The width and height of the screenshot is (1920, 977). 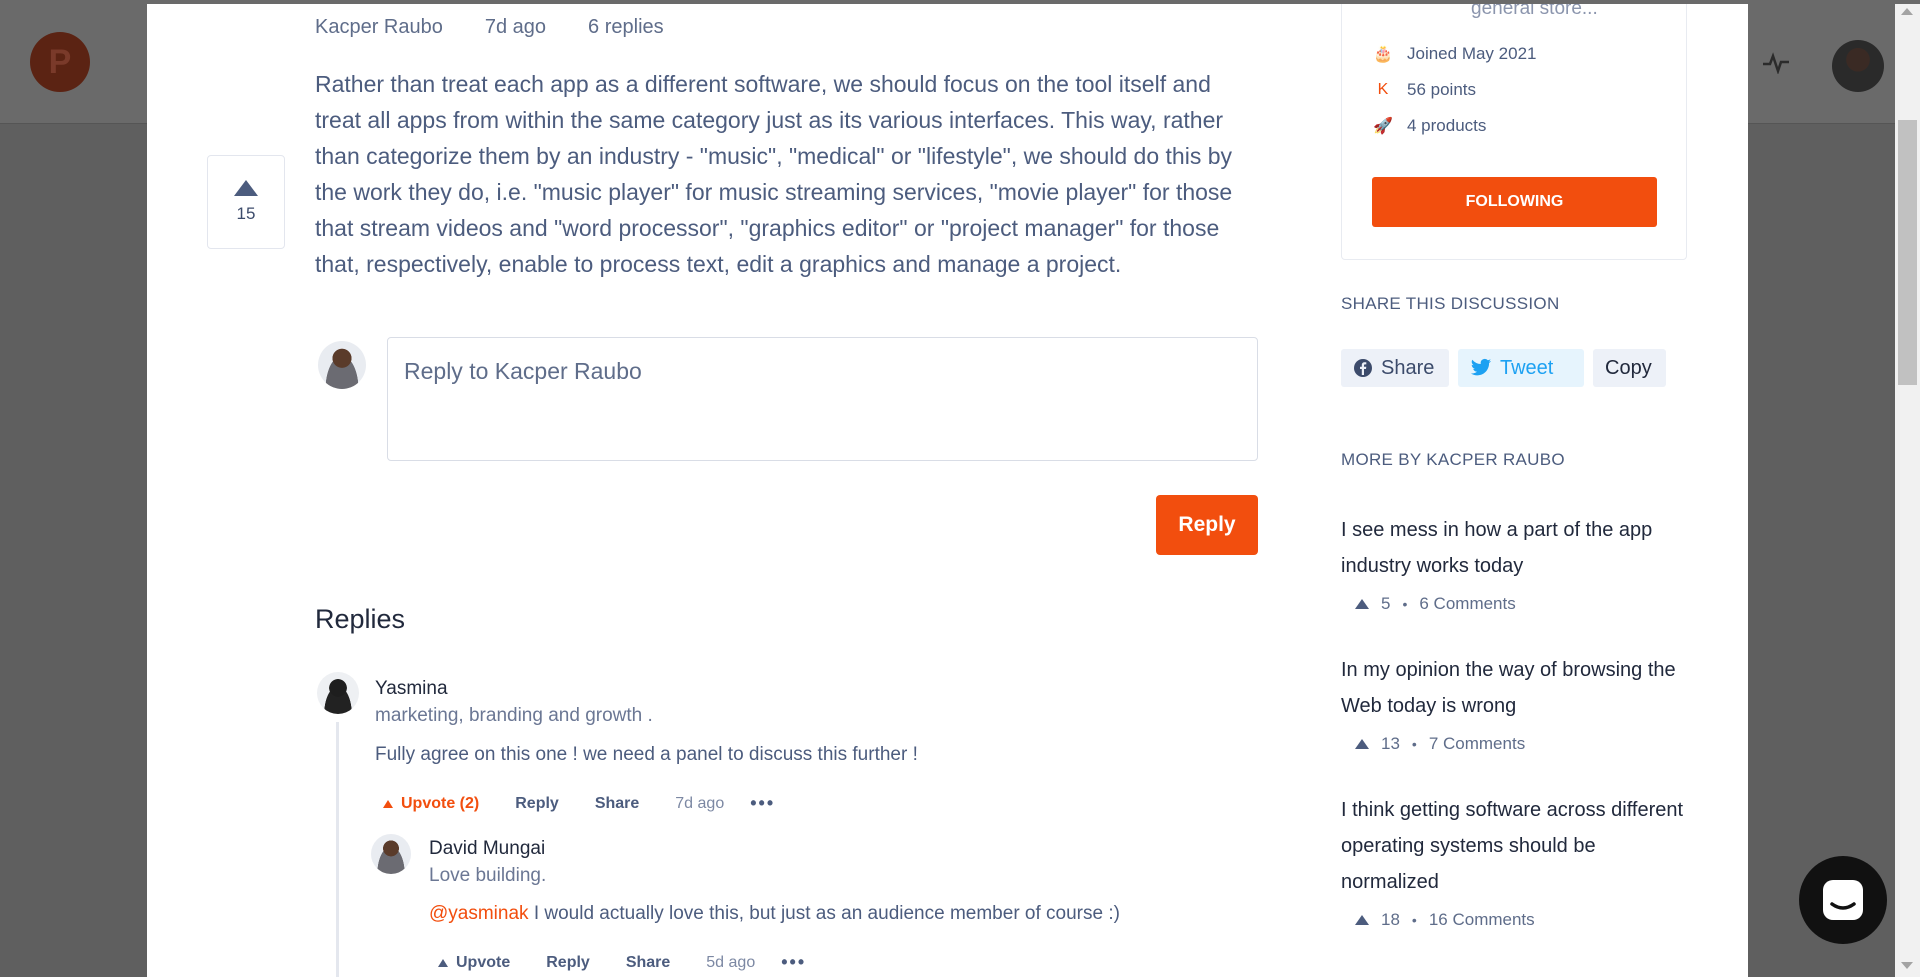 What do you see at coordinates (579, 803) in the screenshot?
I see `reply-actions: Upvote (2) Reply Share 7d ago •••` at bounding box center [579, 803].